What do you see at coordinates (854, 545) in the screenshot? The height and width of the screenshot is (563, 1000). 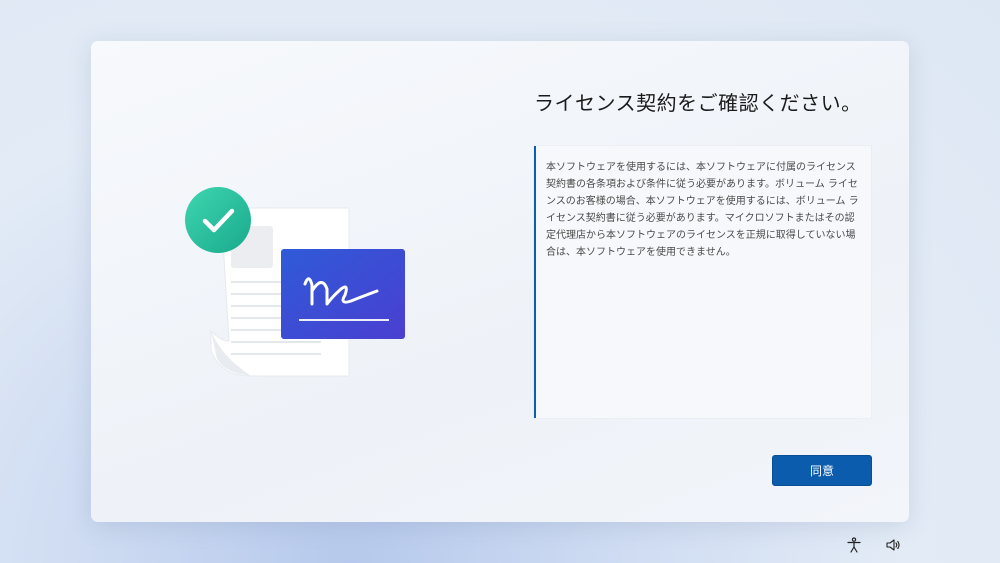 I see `accessibility-icon` at bounding box center [854, 545].